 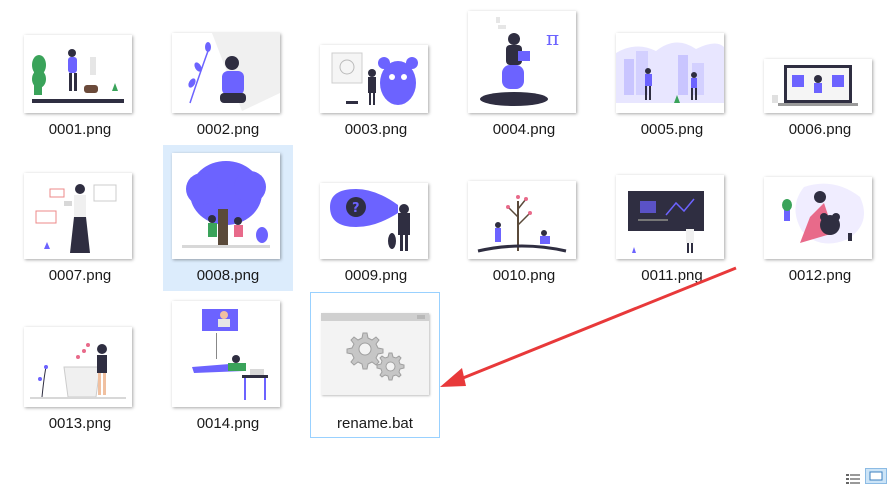 I want to click on file-item-rename-bat: rename.bat, so click(x=375, y=365).